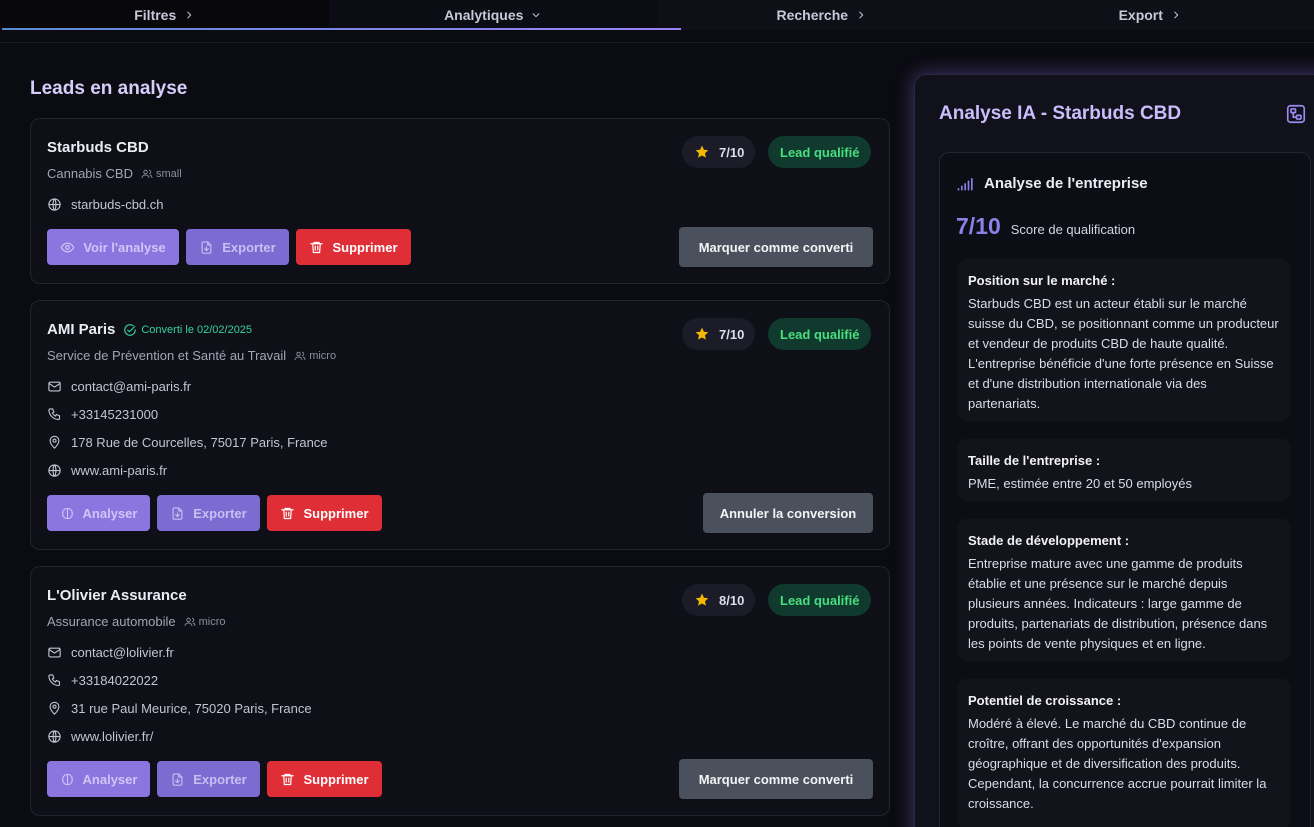 Image resolution: width=1314 pixels, height=827 pixels. I want to click on mail-icon, so click(54, 652).